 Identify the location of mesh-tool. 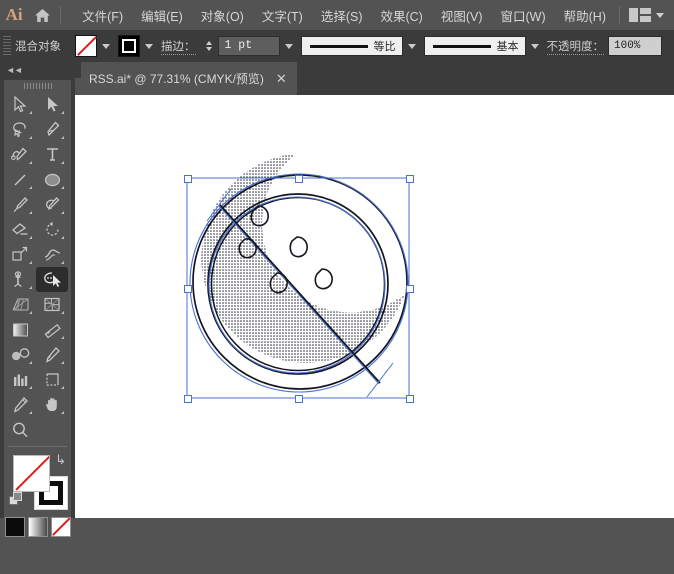
(52, 304).